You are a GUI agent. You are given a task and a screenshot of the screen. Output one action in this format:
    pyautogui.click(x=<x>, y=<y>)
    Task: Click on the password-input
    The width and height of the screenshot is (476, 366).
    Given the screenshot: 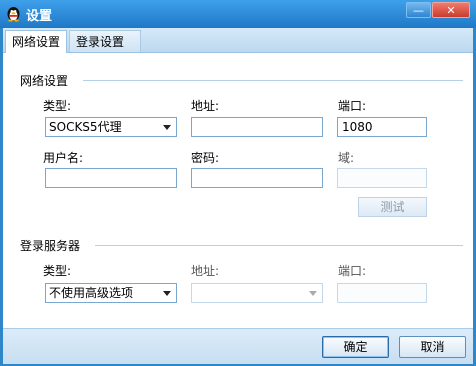 What is the action you would take?
    pyautogui.click(x=257, y=178)
    